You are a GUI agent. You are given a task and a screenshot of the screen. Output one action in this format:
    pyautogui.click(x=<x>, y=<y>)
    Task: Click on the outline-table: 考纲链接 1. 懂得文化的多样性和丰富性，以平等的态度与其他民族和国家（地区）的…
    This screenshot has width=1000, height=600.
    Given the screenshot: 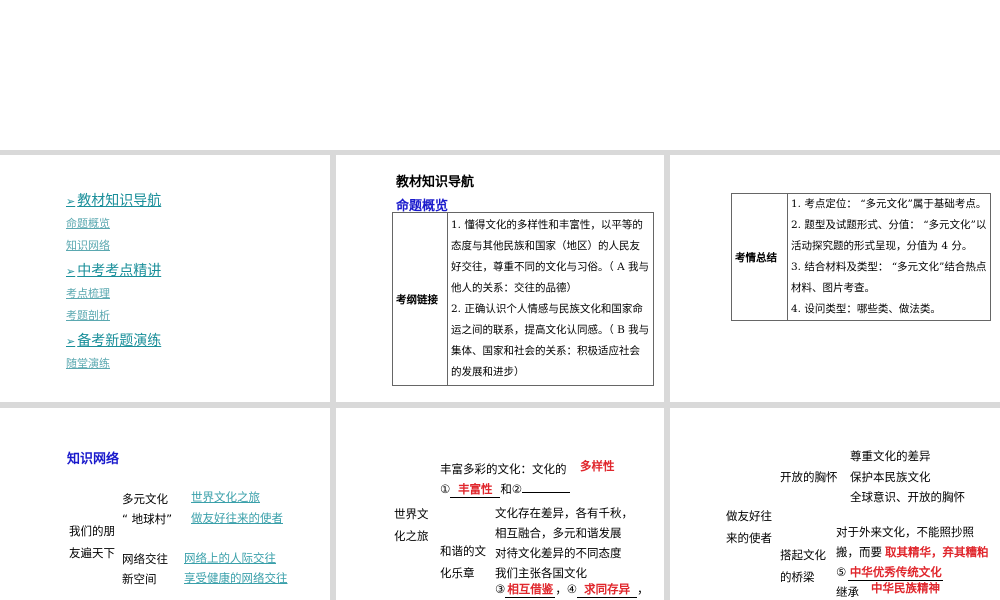 What is the action you would take?
    pyautogui.click(x=523, y=299)
    